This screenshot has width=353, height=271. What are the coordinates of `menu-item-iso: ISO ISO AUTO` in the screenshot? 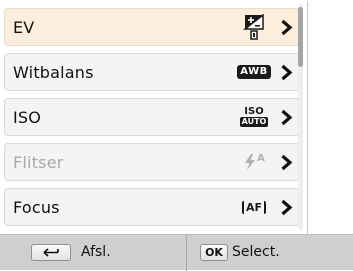 It's located at (152, 117).